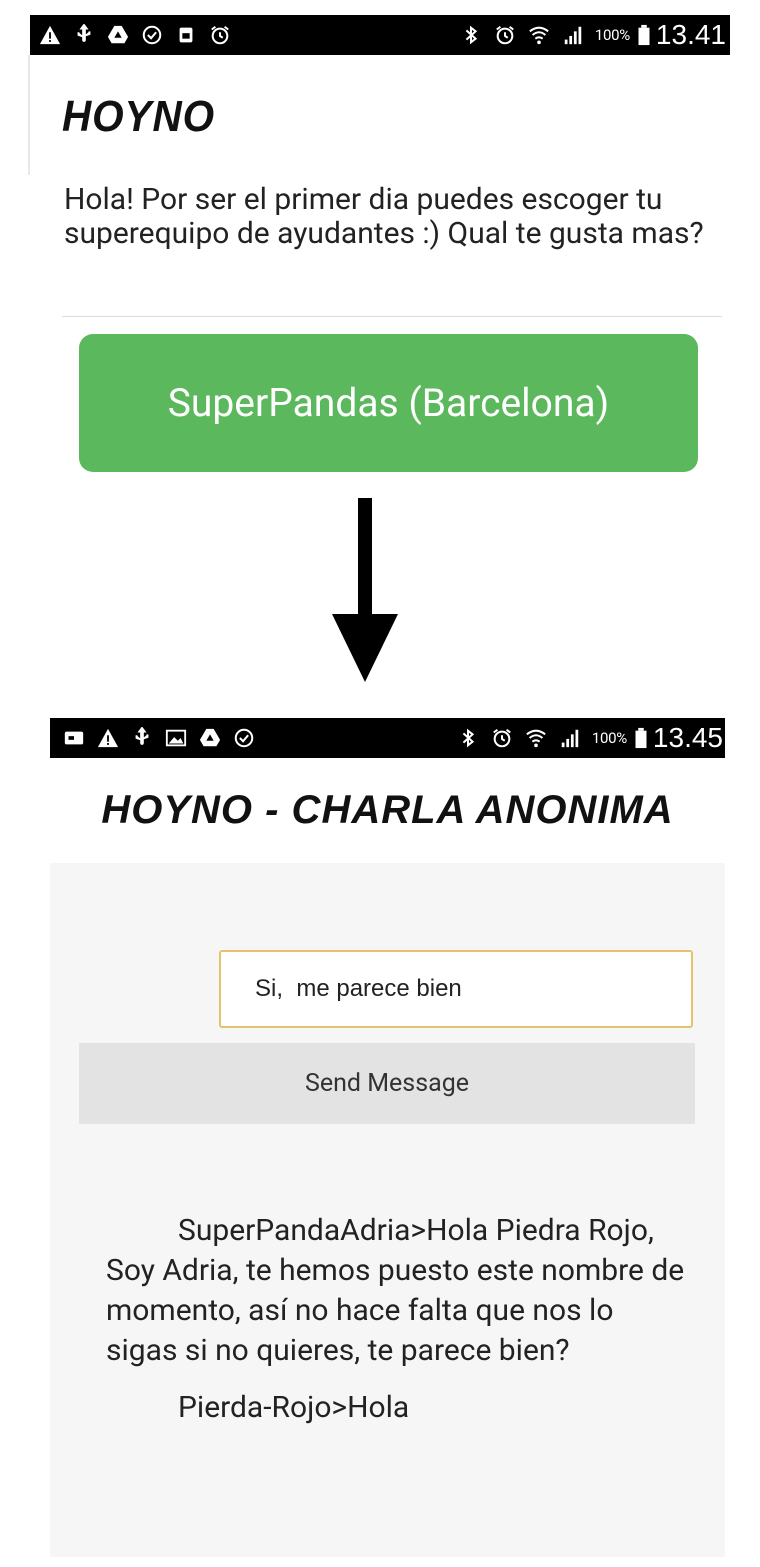  What do you see at coordinates (387, 1083) in the screenshot?
I see `send-message-button: Send Message` at bounding box center [387, 1083].